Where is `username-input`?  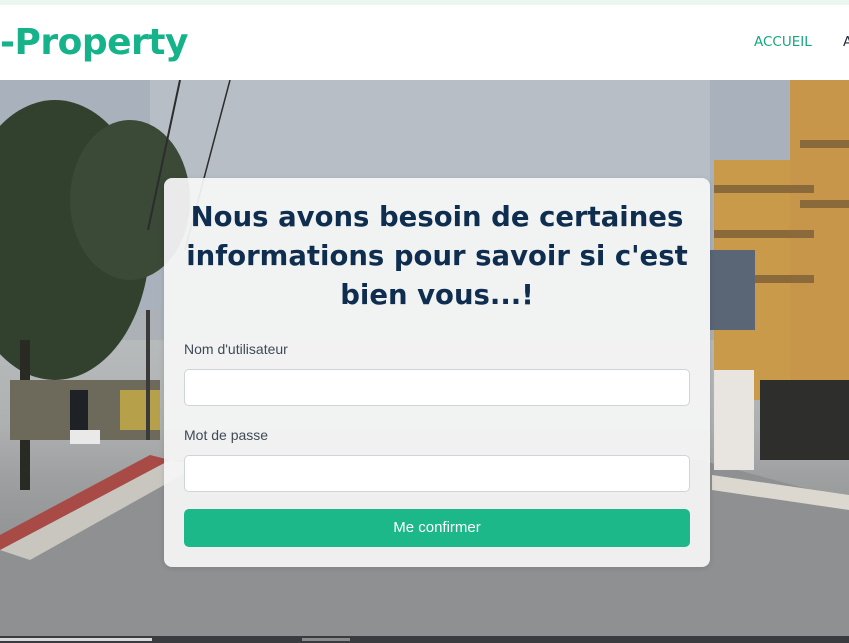 username-input is located at coordinates (437, 387).